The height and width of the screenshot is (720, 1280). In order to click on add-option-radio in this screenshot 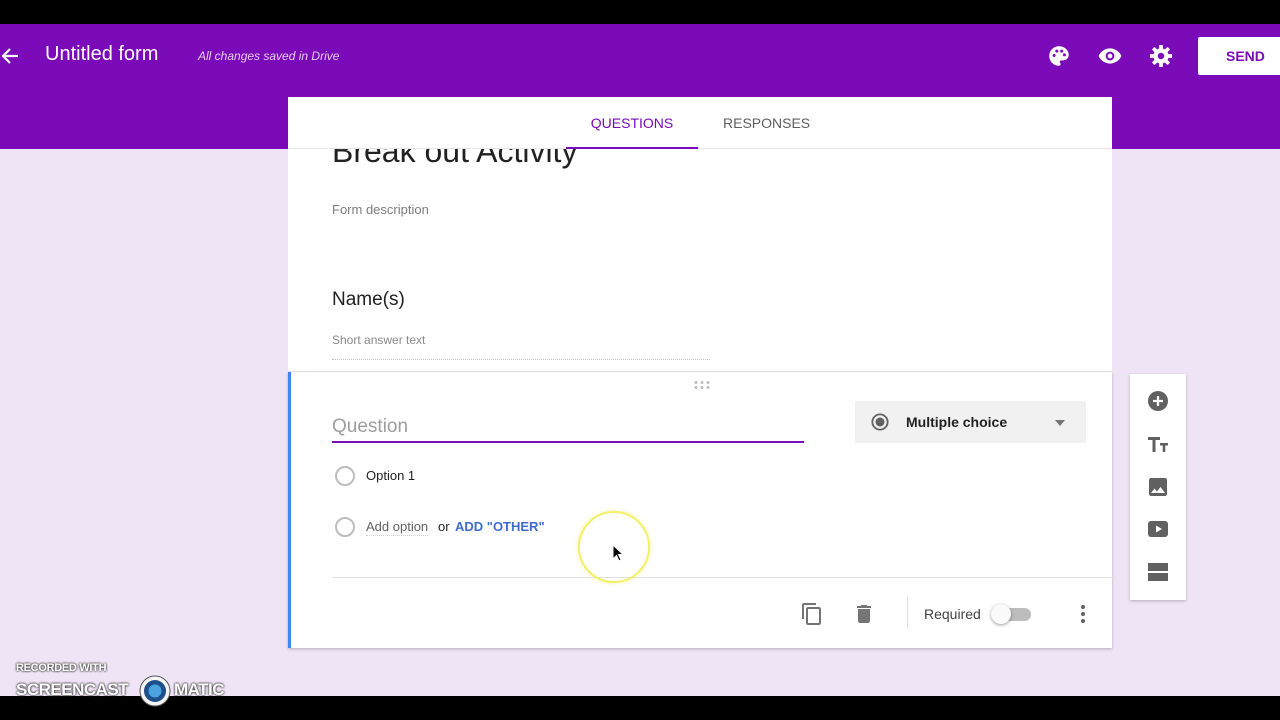, I will do `click(345, 527)`.